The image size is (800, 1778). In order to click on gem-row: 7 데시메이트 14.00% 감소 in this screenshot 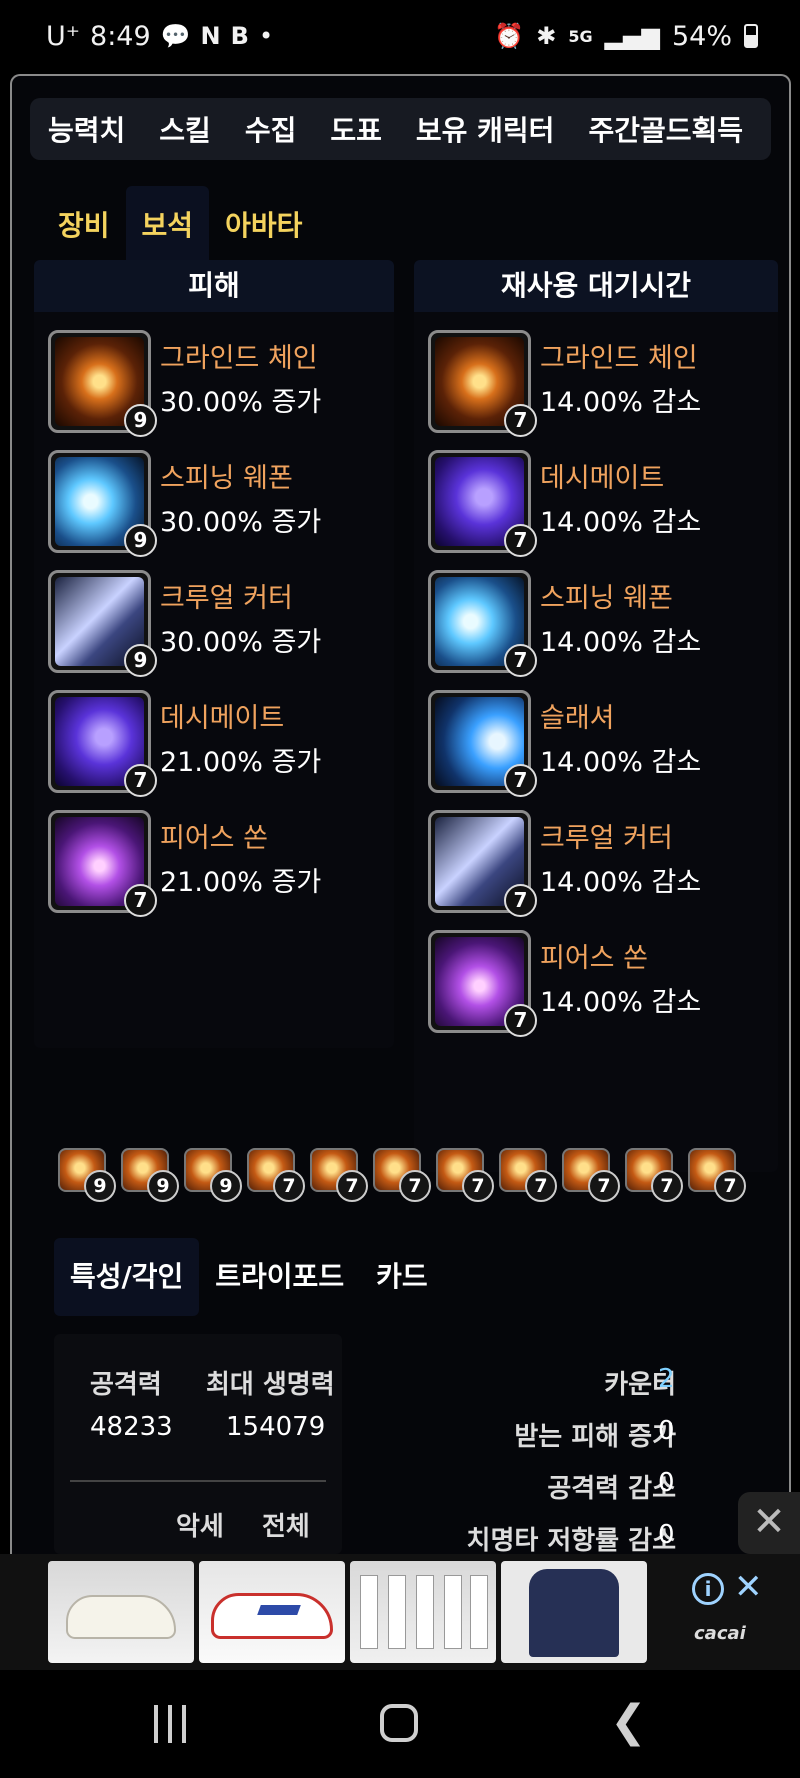, I will do `click(593, 503)`.